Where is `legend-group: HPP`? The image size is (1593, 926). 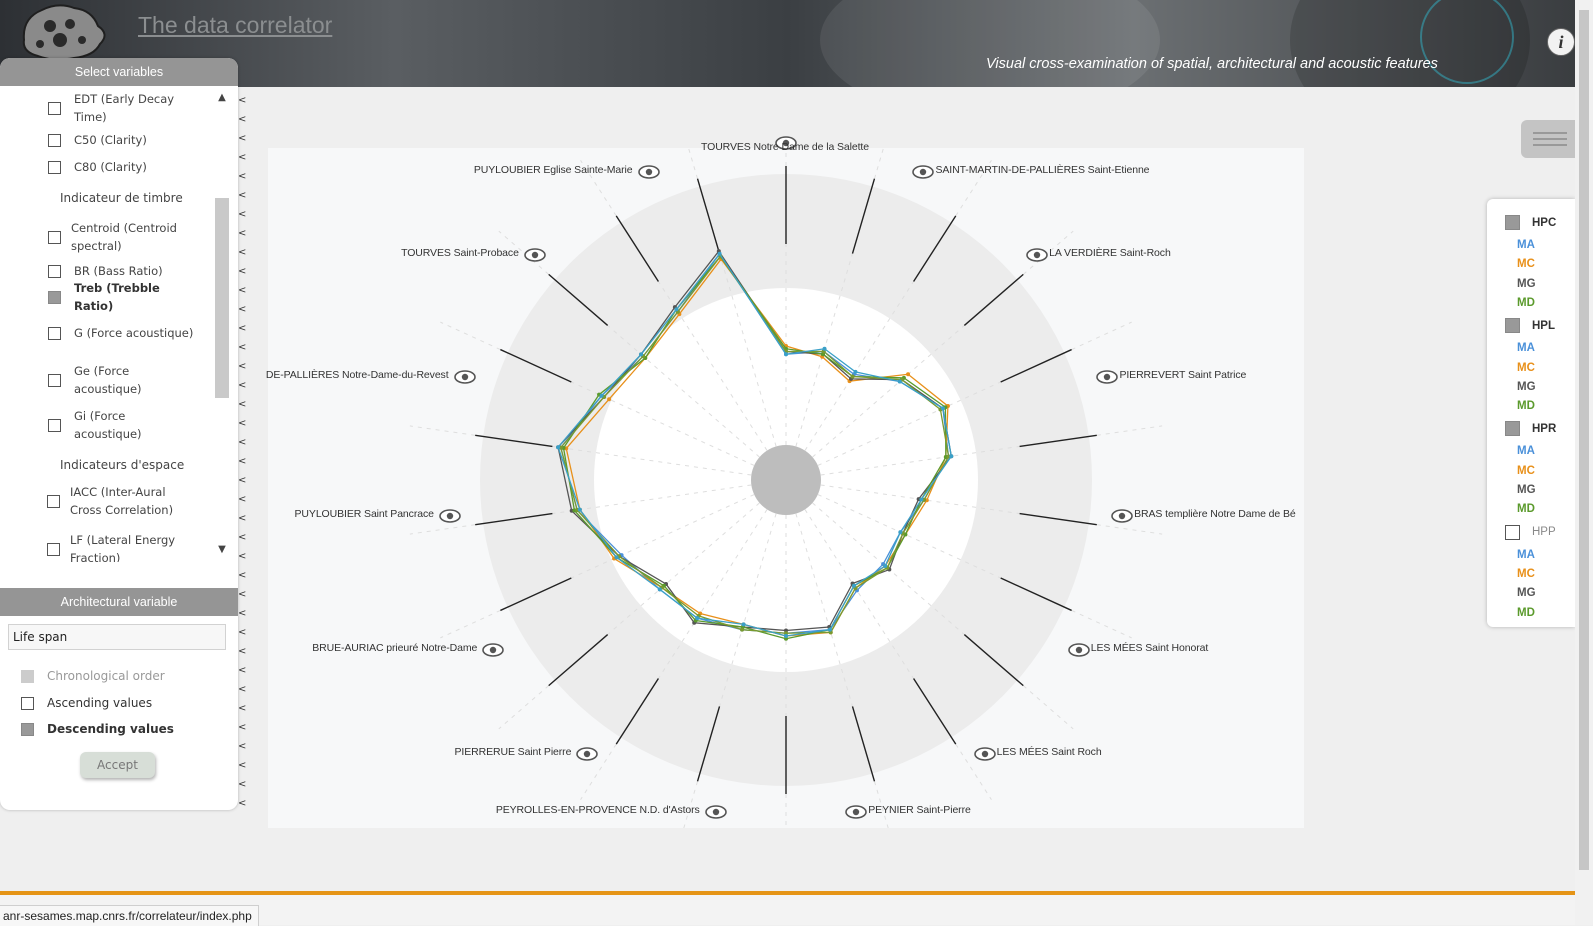 legend-group: HPP is located at coordinates (1530, 532).